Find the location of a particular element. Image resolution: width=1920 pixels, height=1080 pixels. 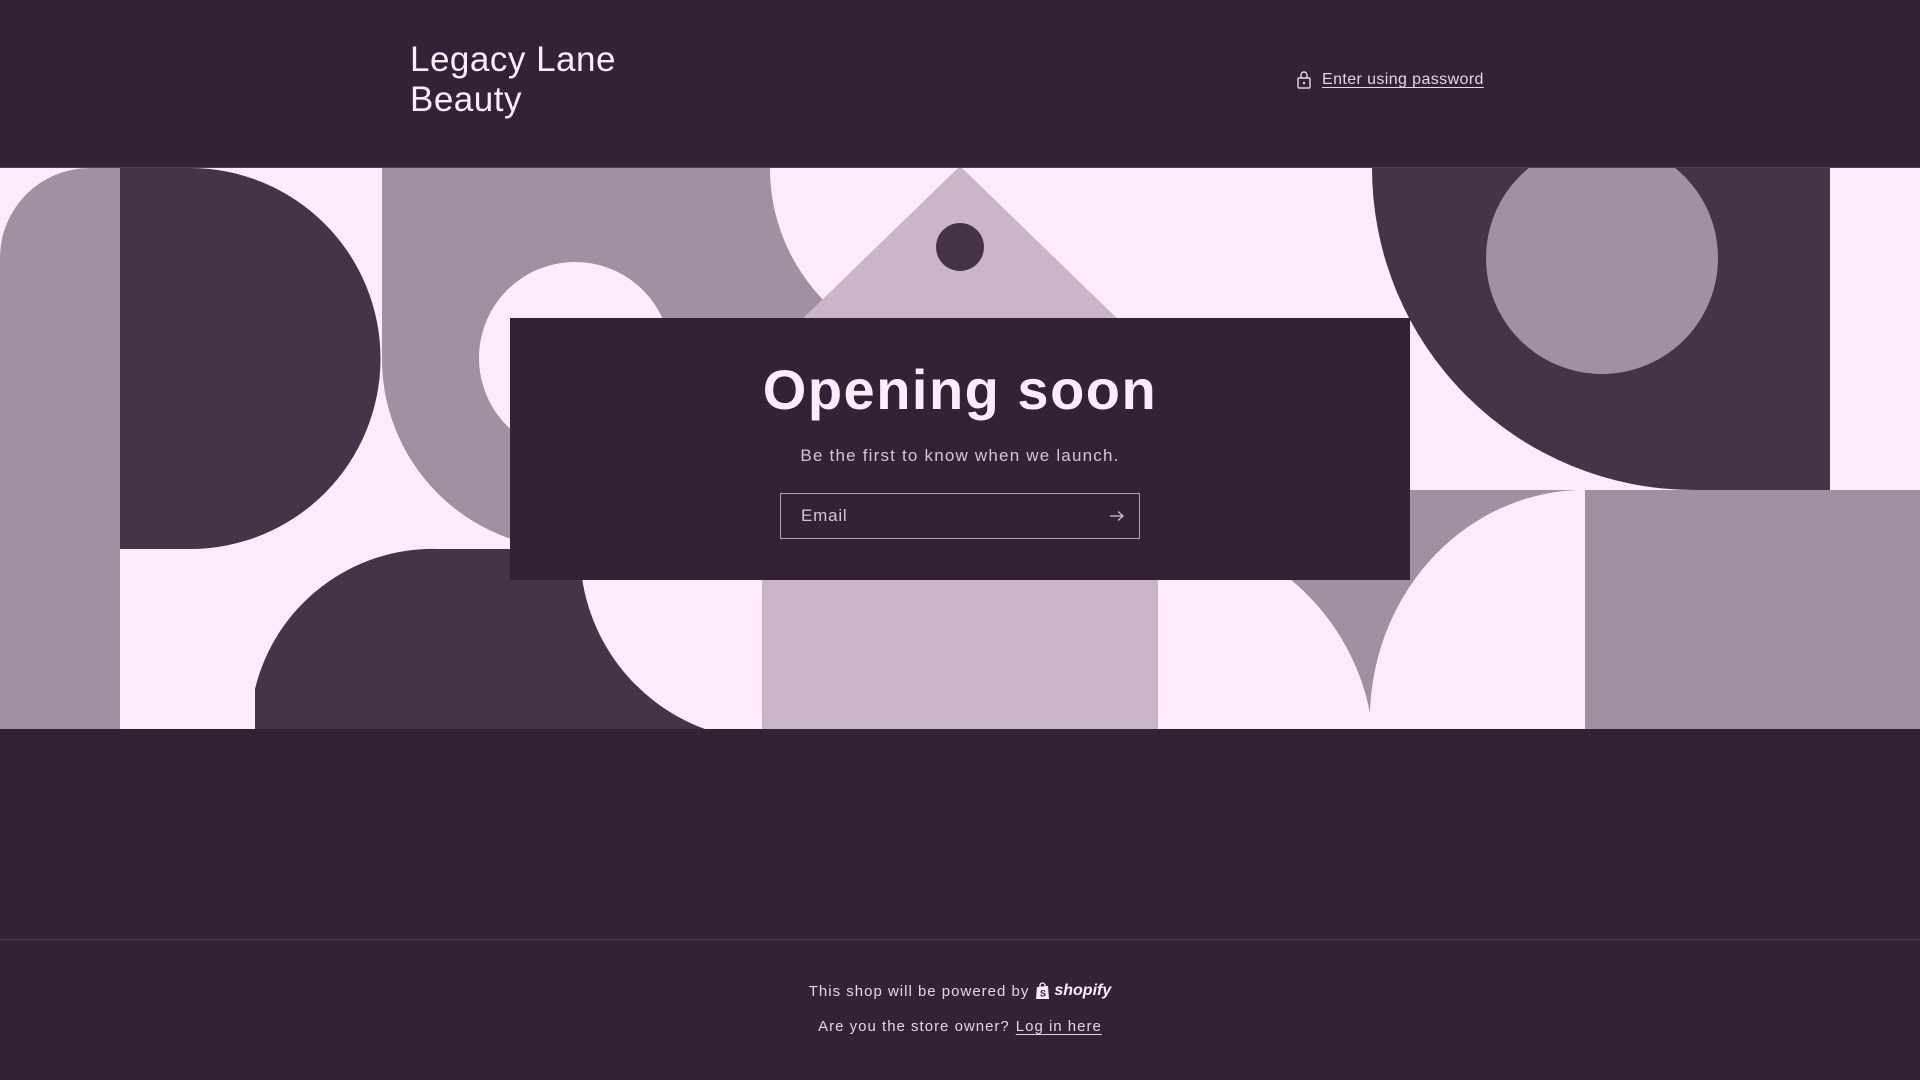

shopify-wordmark: shopify is located at coordinates (1083, 990).